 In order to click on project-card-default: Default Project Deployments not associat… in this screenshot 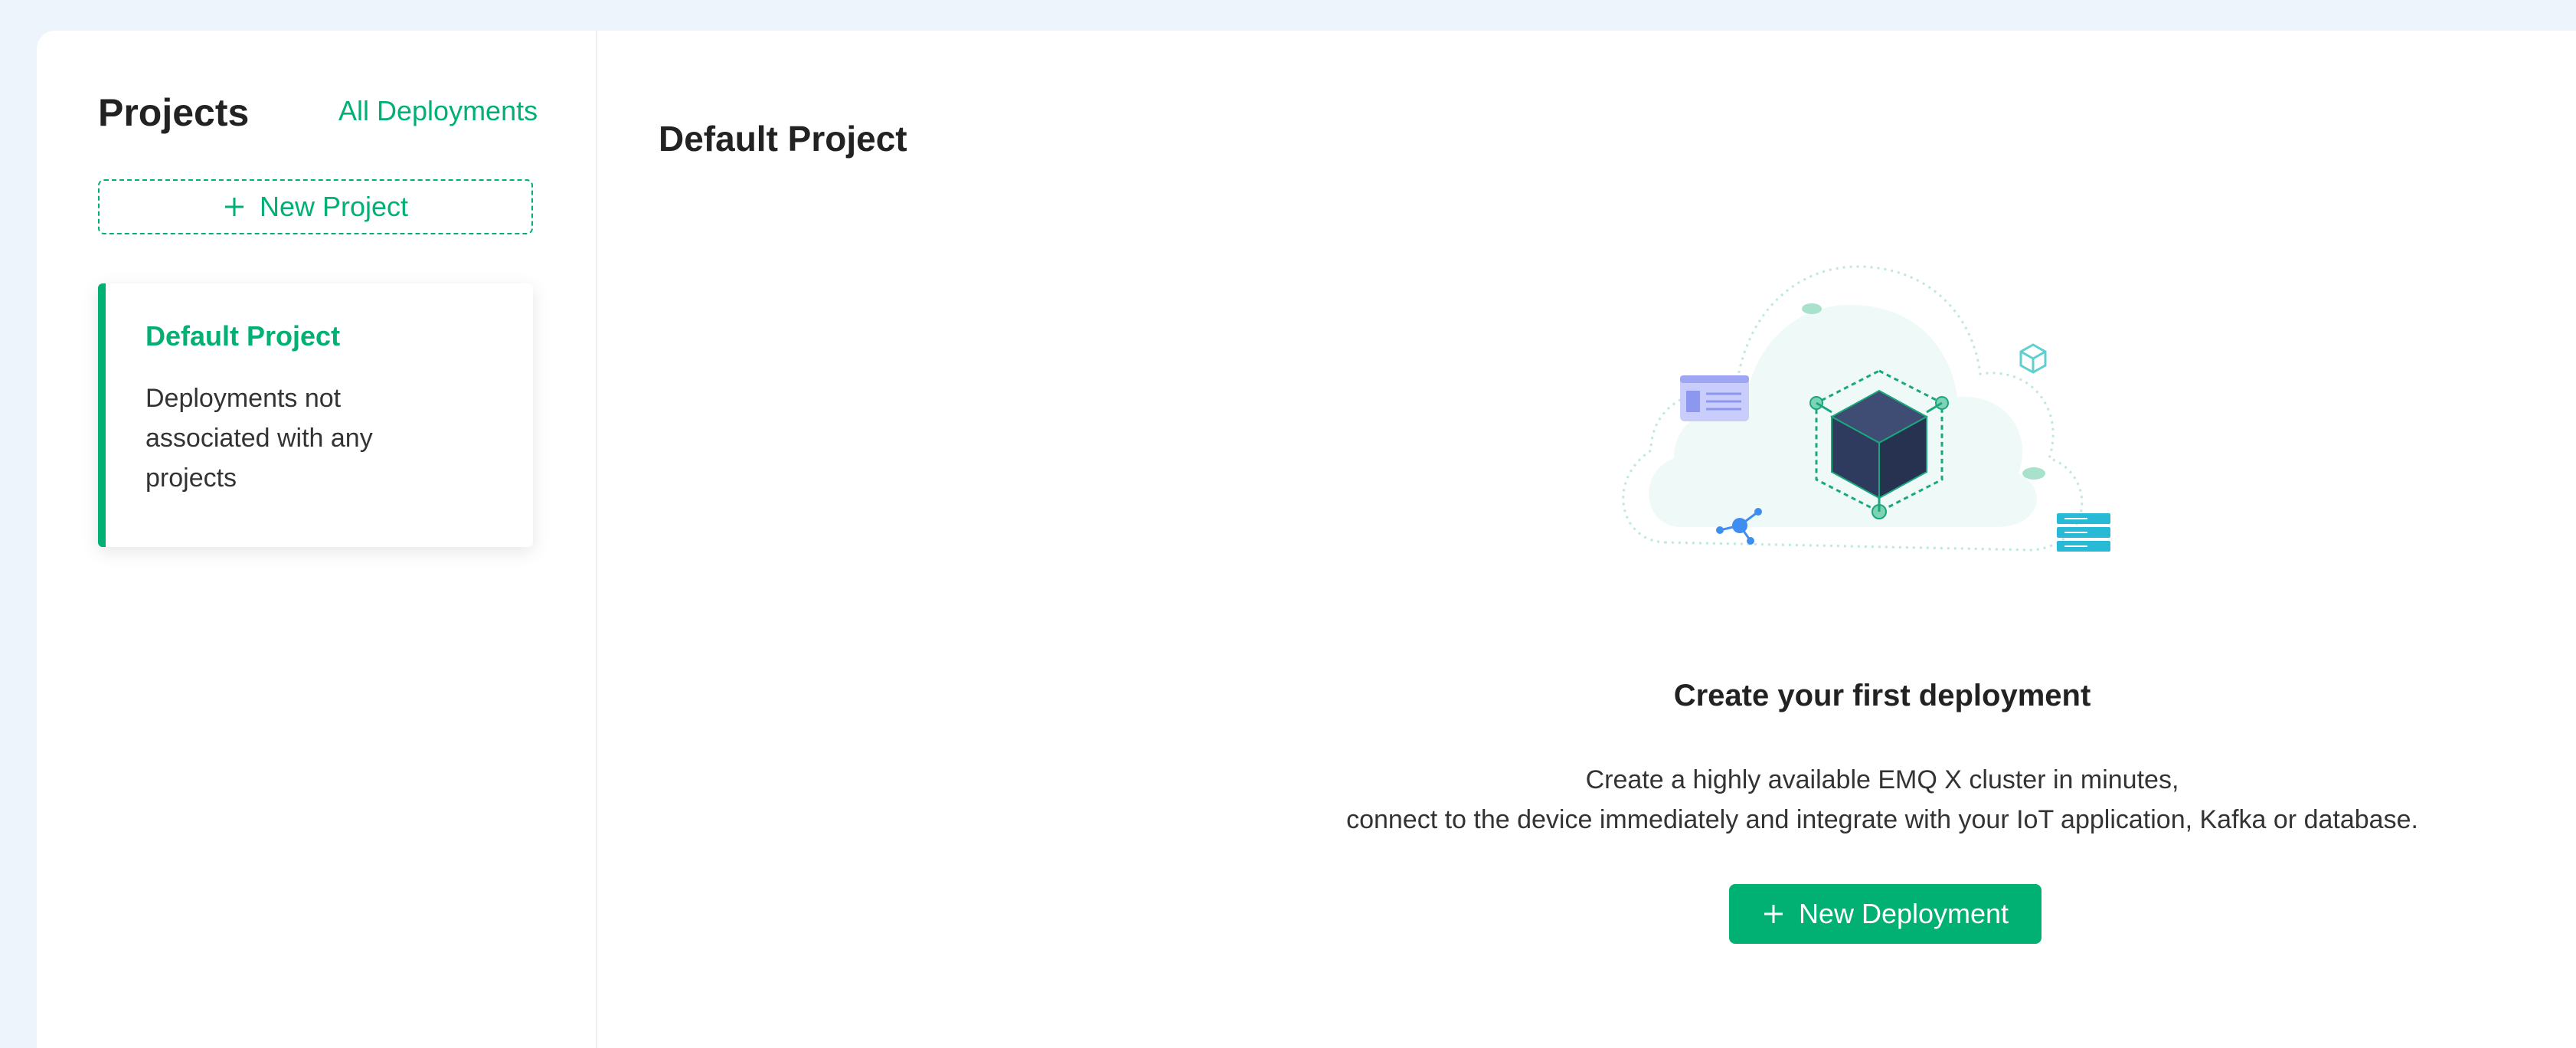, I will do `click(315, 415)`.